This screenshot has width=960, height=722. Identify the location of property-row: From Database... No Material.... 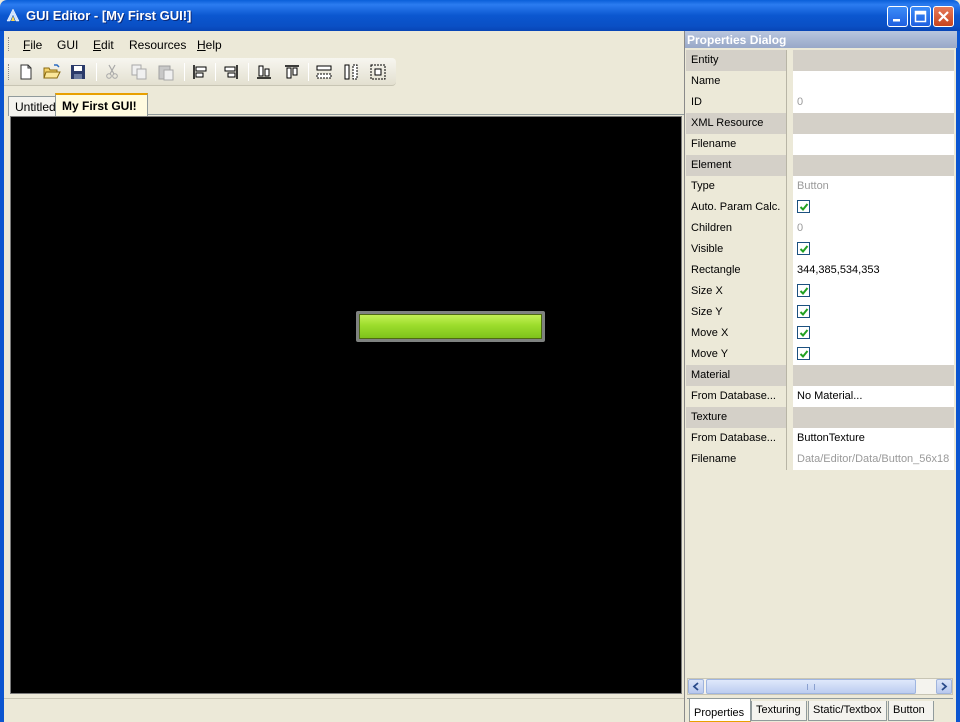
(820, 396).